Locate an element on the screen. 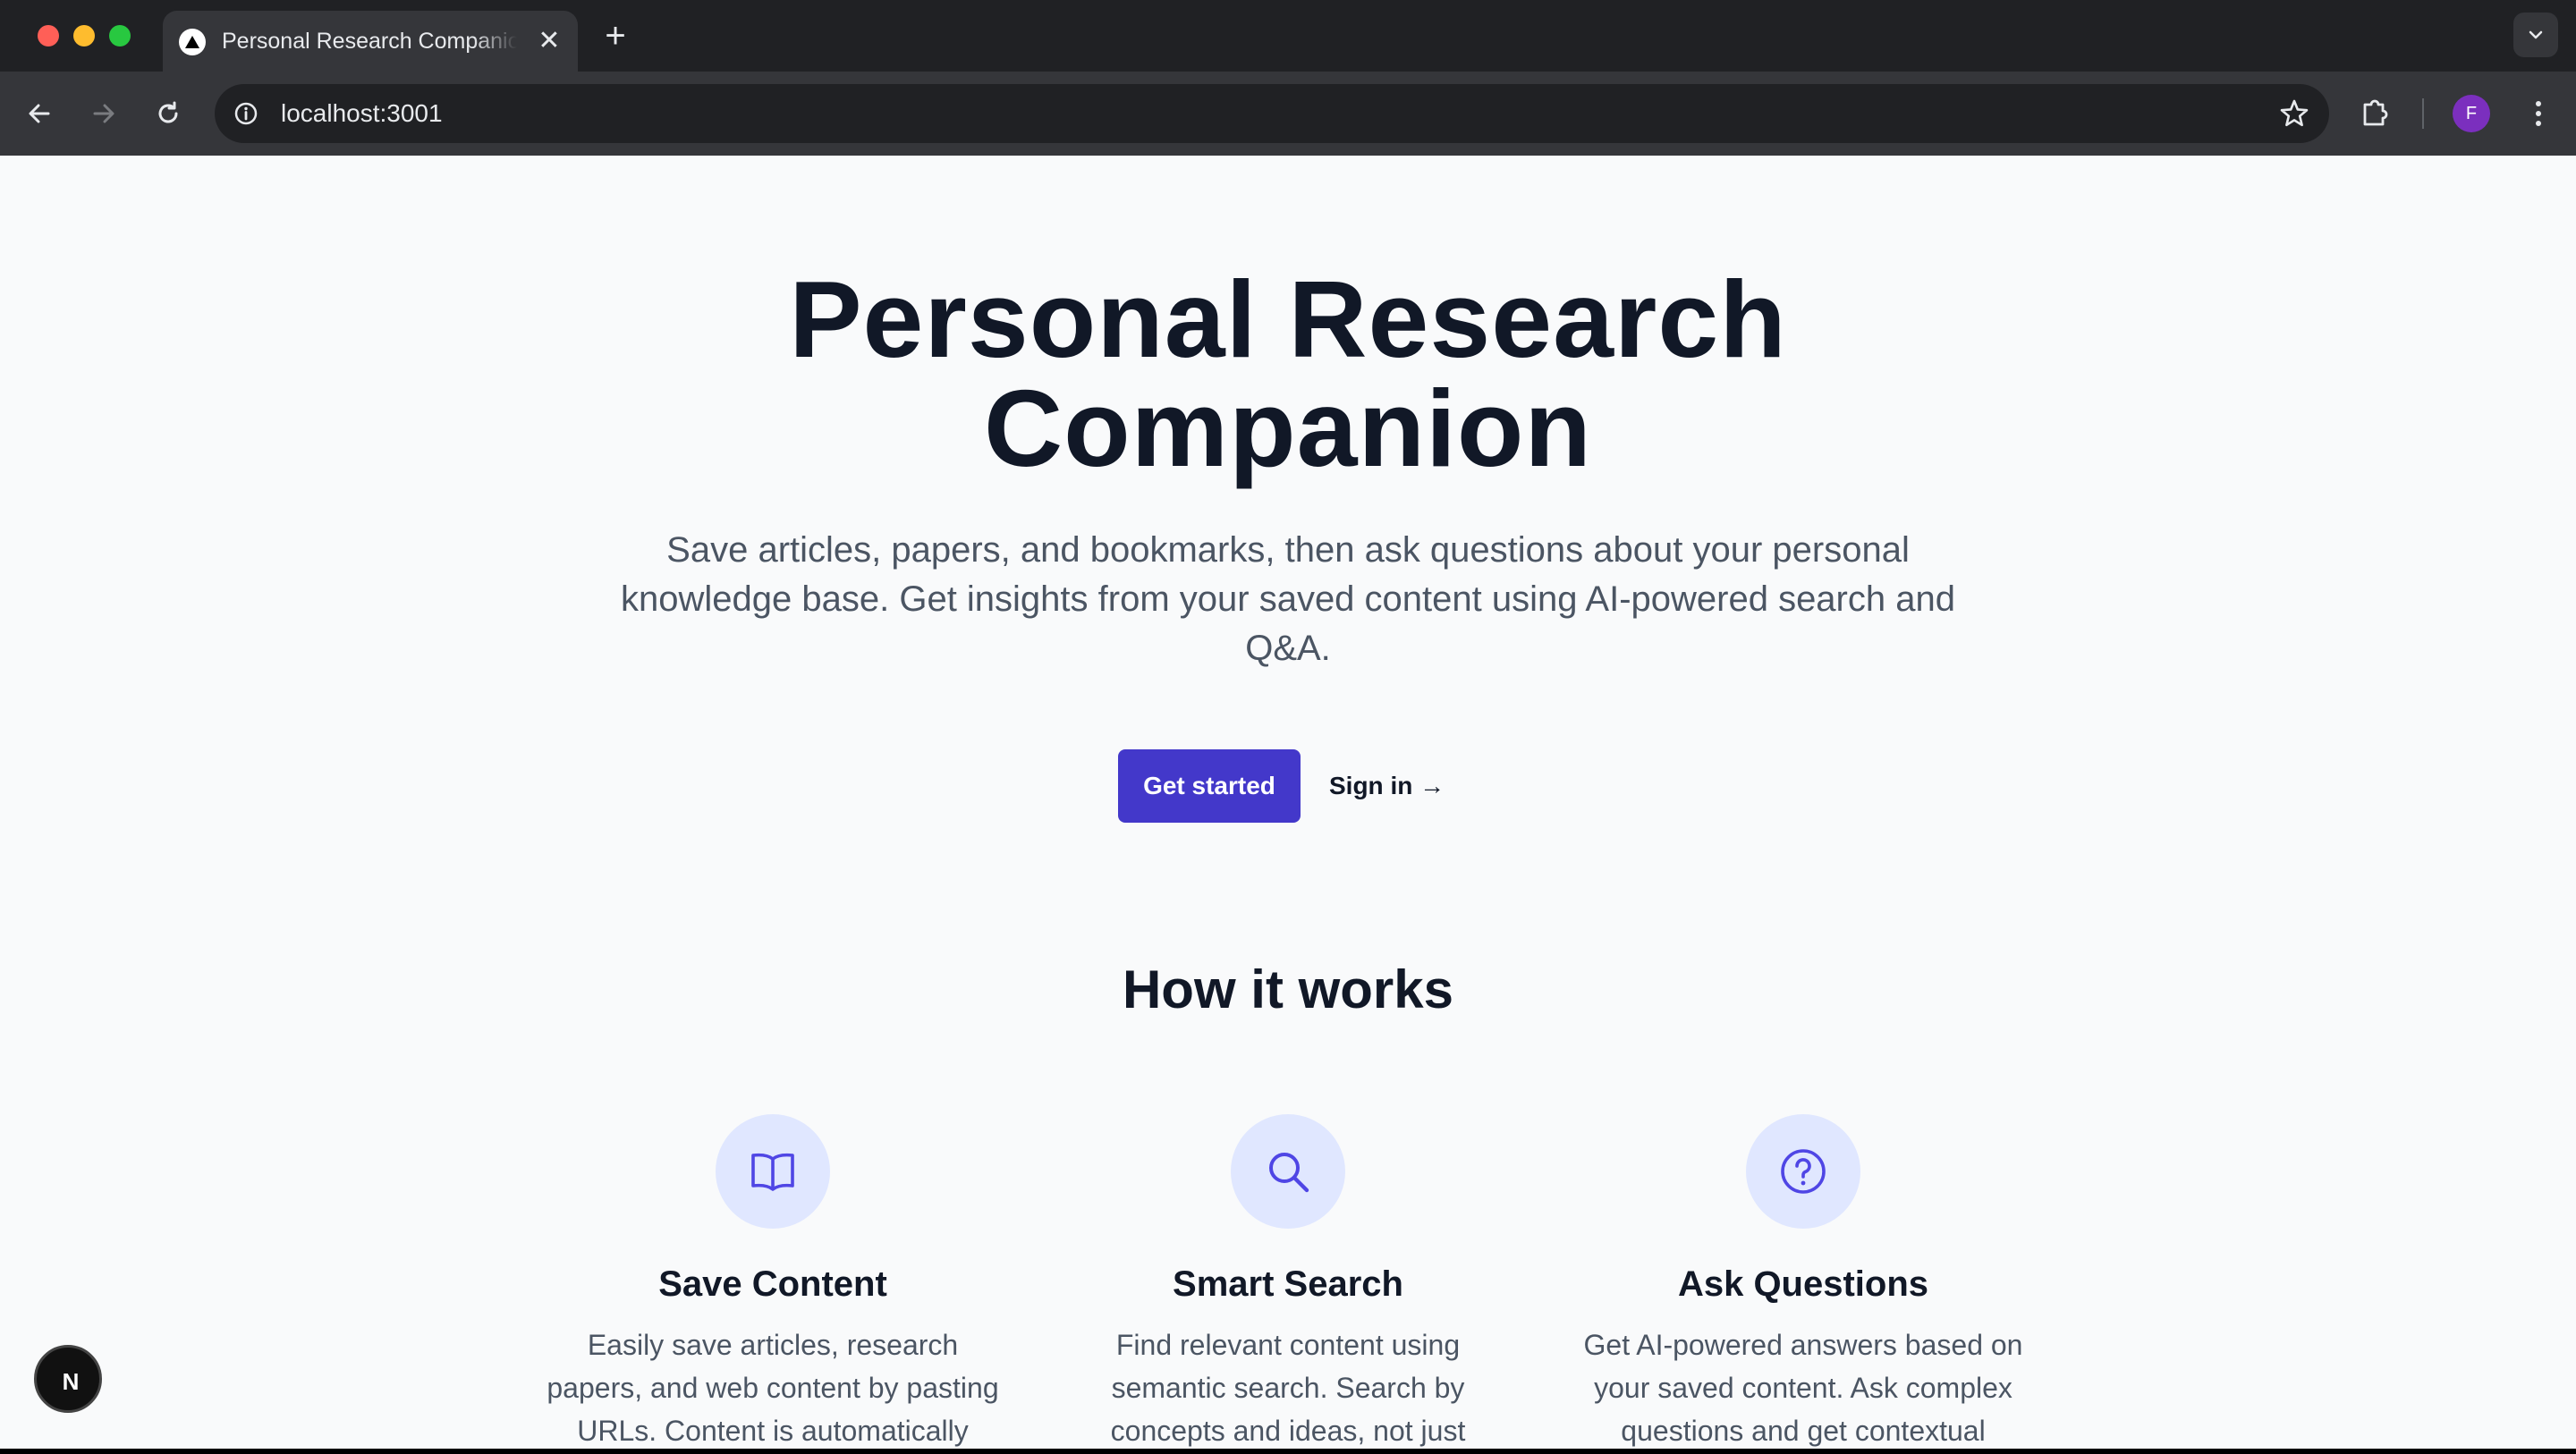 The width and height of the screenshot is (2576, 1454). browser-tab-active: Personal Research Companion ✕ is located at coordinates (370, 41).